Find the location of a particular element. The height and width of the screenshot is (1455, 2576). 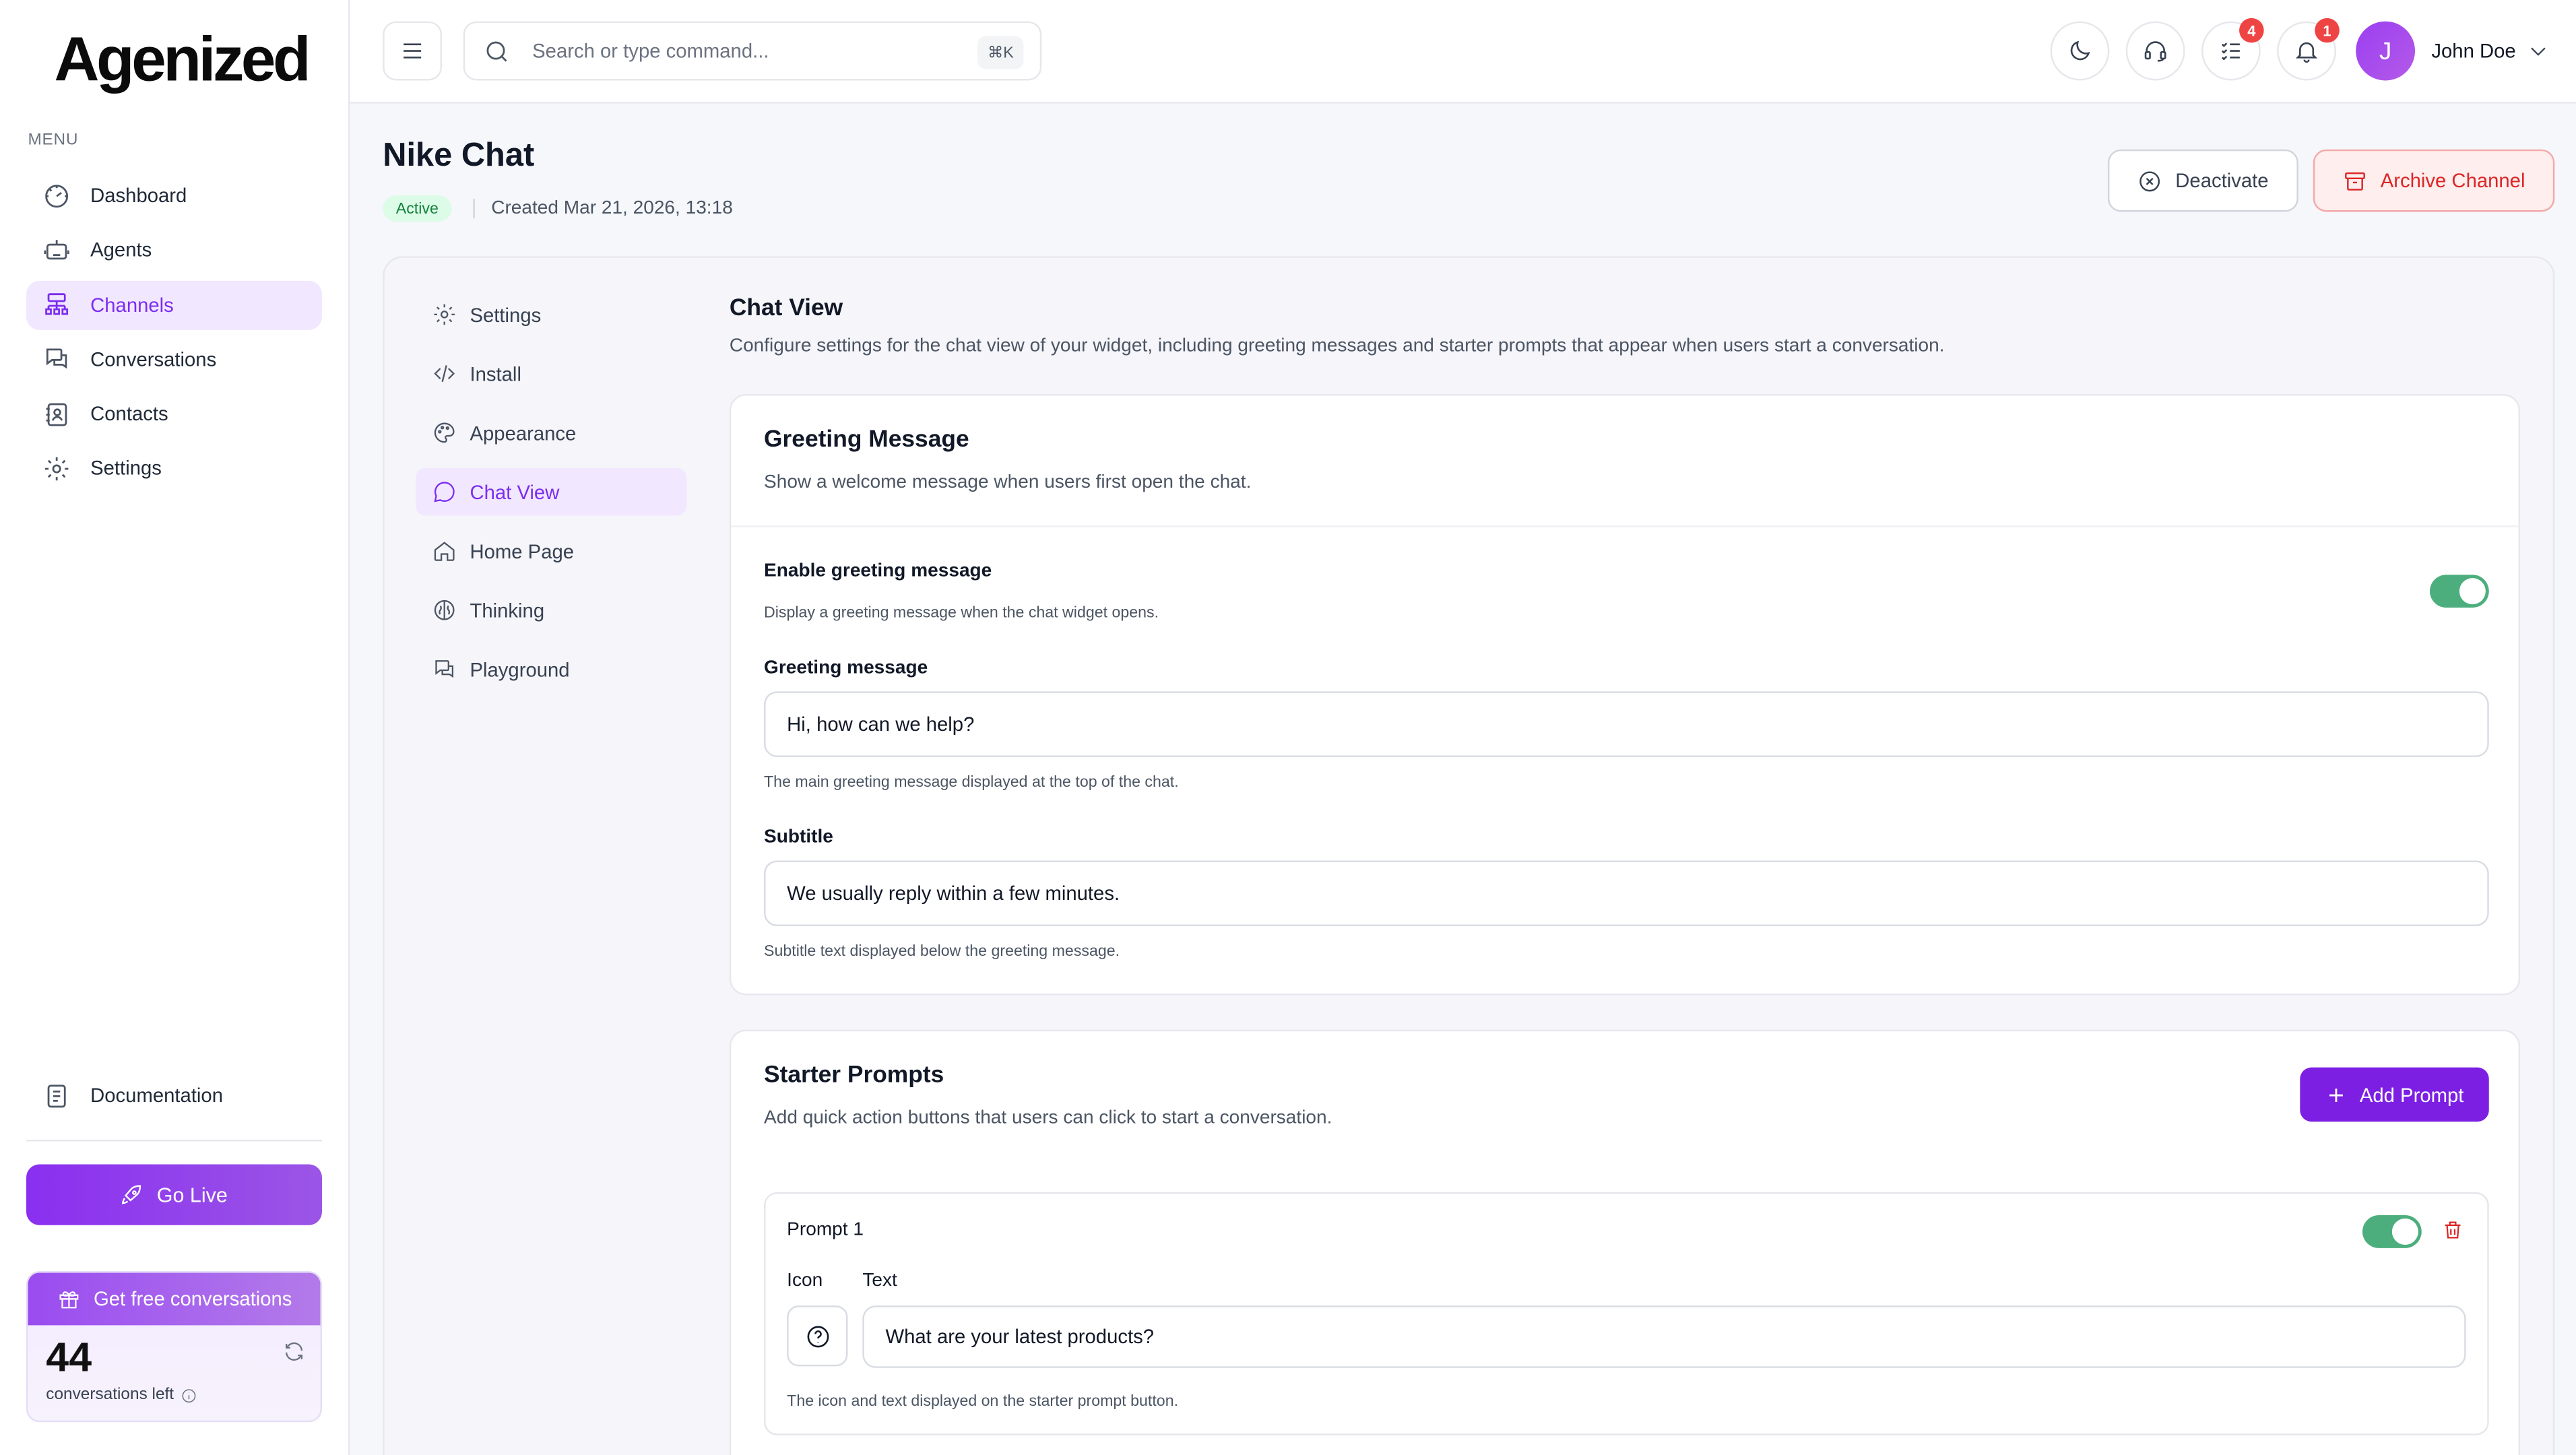

subnav-label: Thinking is located at coordinates (508, 610).